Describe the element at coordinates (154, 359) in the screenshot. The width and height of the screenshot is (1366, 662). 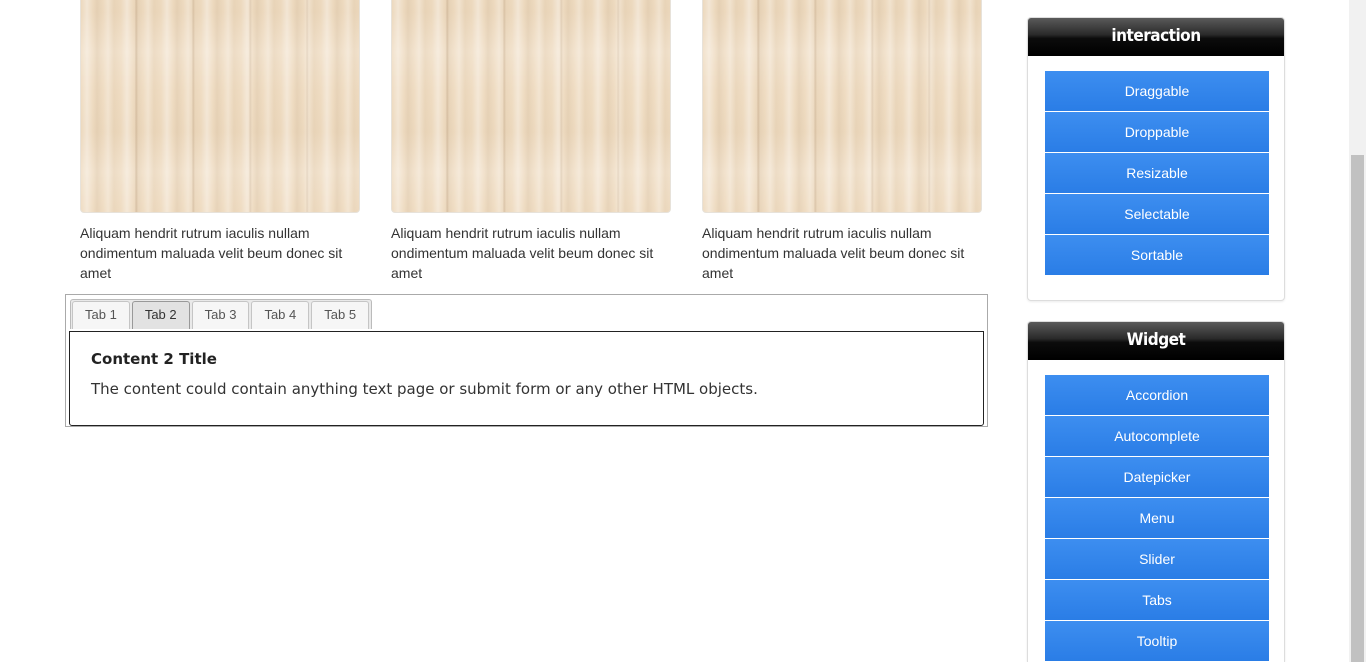
I see `panel-title: Content 2 Title` at that location.